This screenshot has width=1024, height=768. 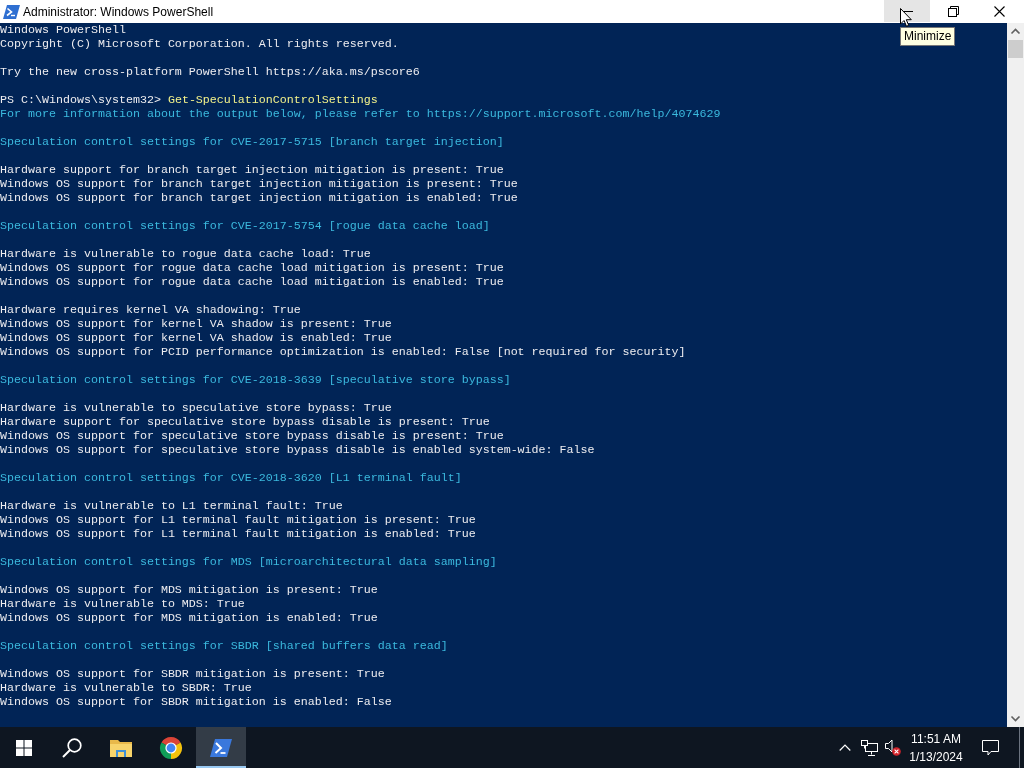 I want to click on console-line: Speculation control settings for CVE-2018-3620 [L1 terminal fault], so click(x=231, y=478).